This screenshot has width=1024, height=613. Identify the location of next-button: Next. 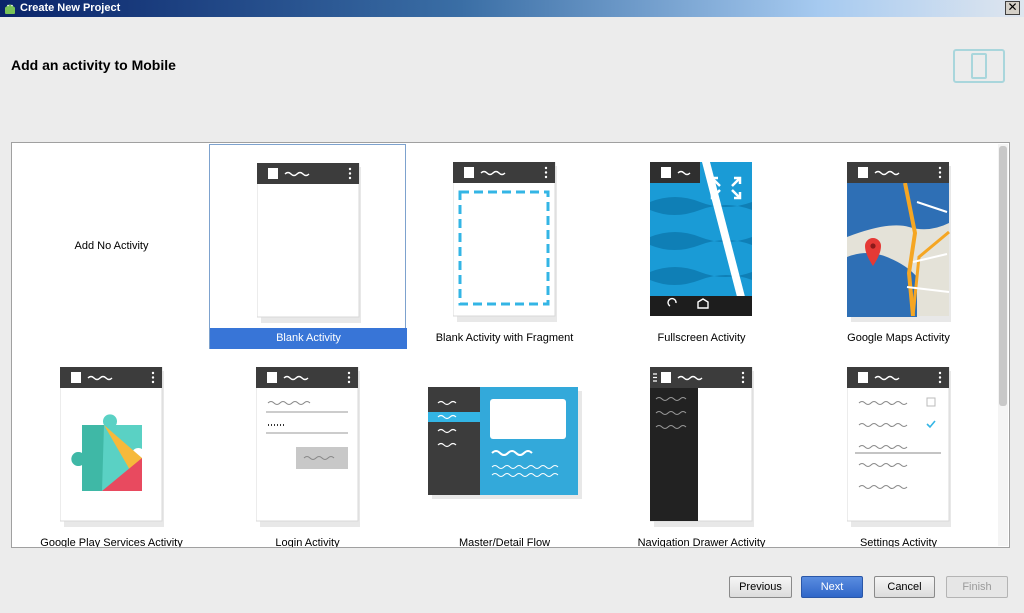
(832, 587).